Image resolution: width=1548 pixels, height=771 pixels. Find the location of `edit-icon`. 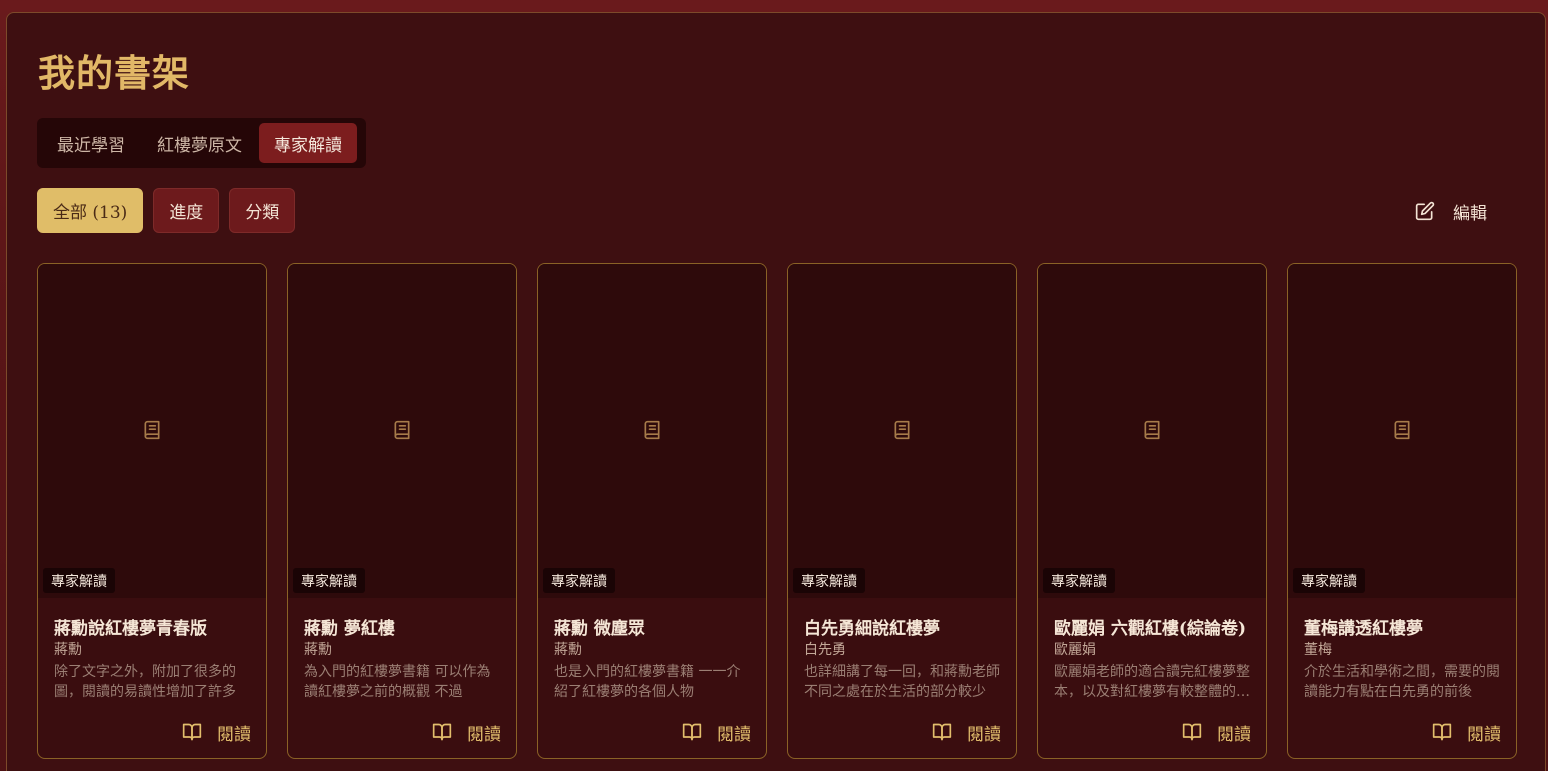

edit-icon is located at coordinates (1425, 211).